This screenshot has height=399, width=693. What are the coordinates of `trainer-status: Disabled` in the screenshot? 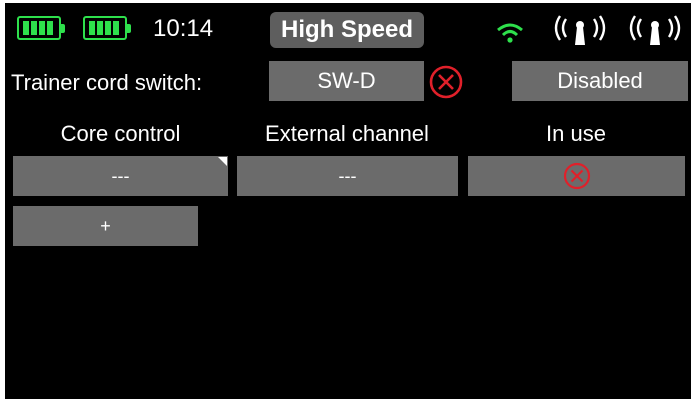 It's located at (600, 80).